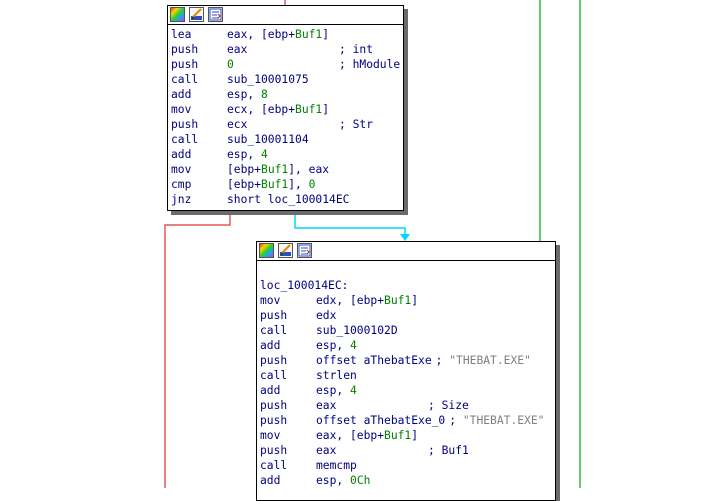  What do you see at coordinates (278, 169) in the screenshot?
I see `instruction-operand: [ebp+Buf1], eax` at bounding box center [278, 169].